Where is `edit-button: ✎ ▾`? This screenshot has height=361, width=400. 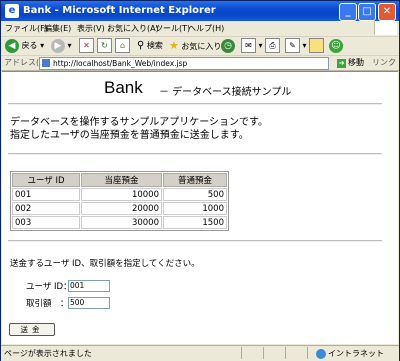 edit-button: ✎ ▾ is located at coordinates (296, 46).